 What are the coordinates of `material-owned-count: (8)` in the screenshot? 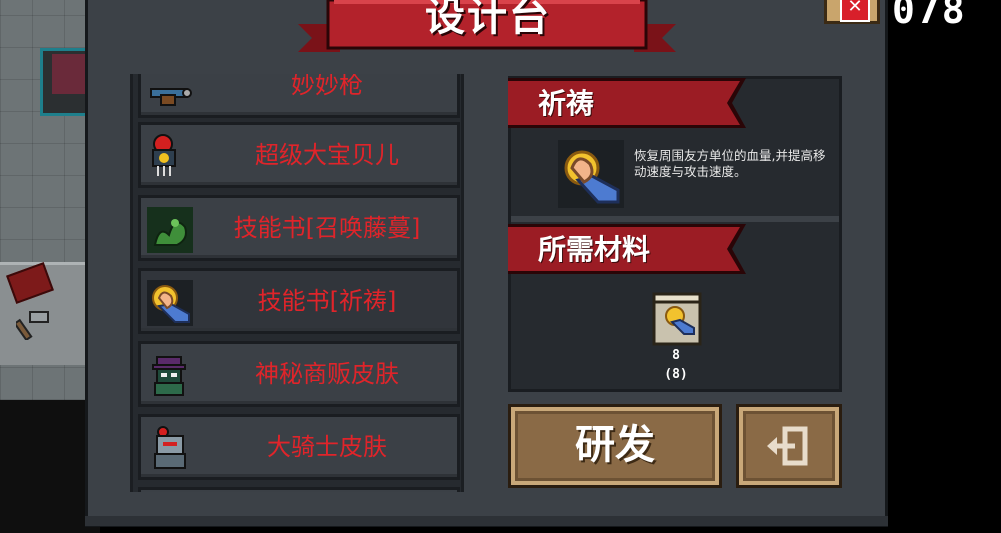 It's located at (676, 374).